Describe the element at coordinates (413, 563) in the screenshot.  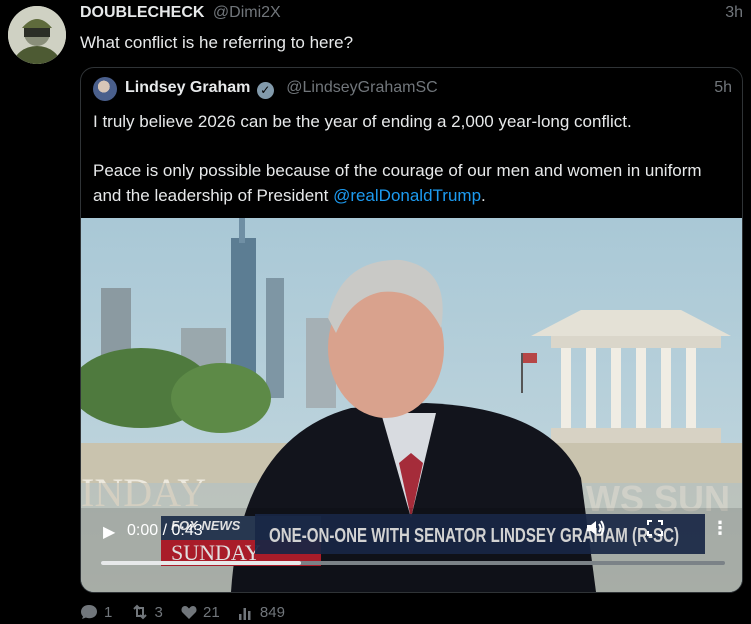
I see `video-progress-bar` at that location.